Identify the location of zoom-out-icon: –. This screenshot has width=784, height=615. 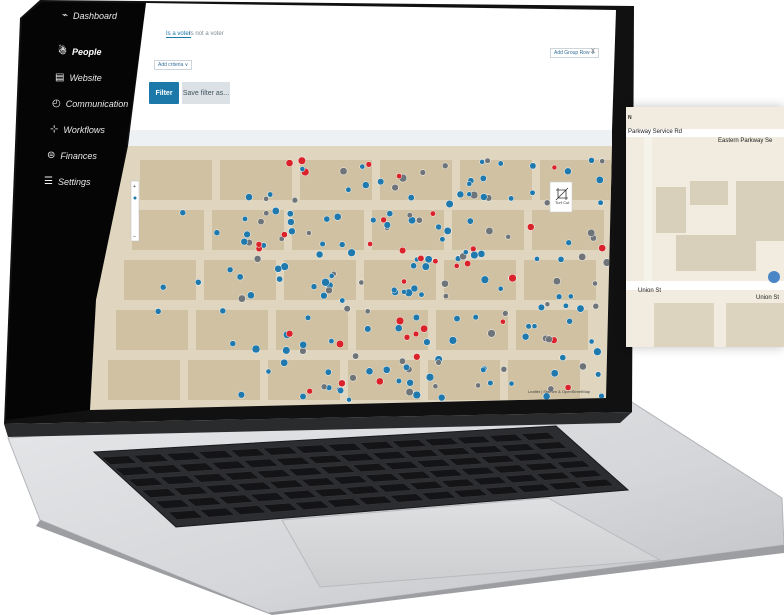
(134, 237).